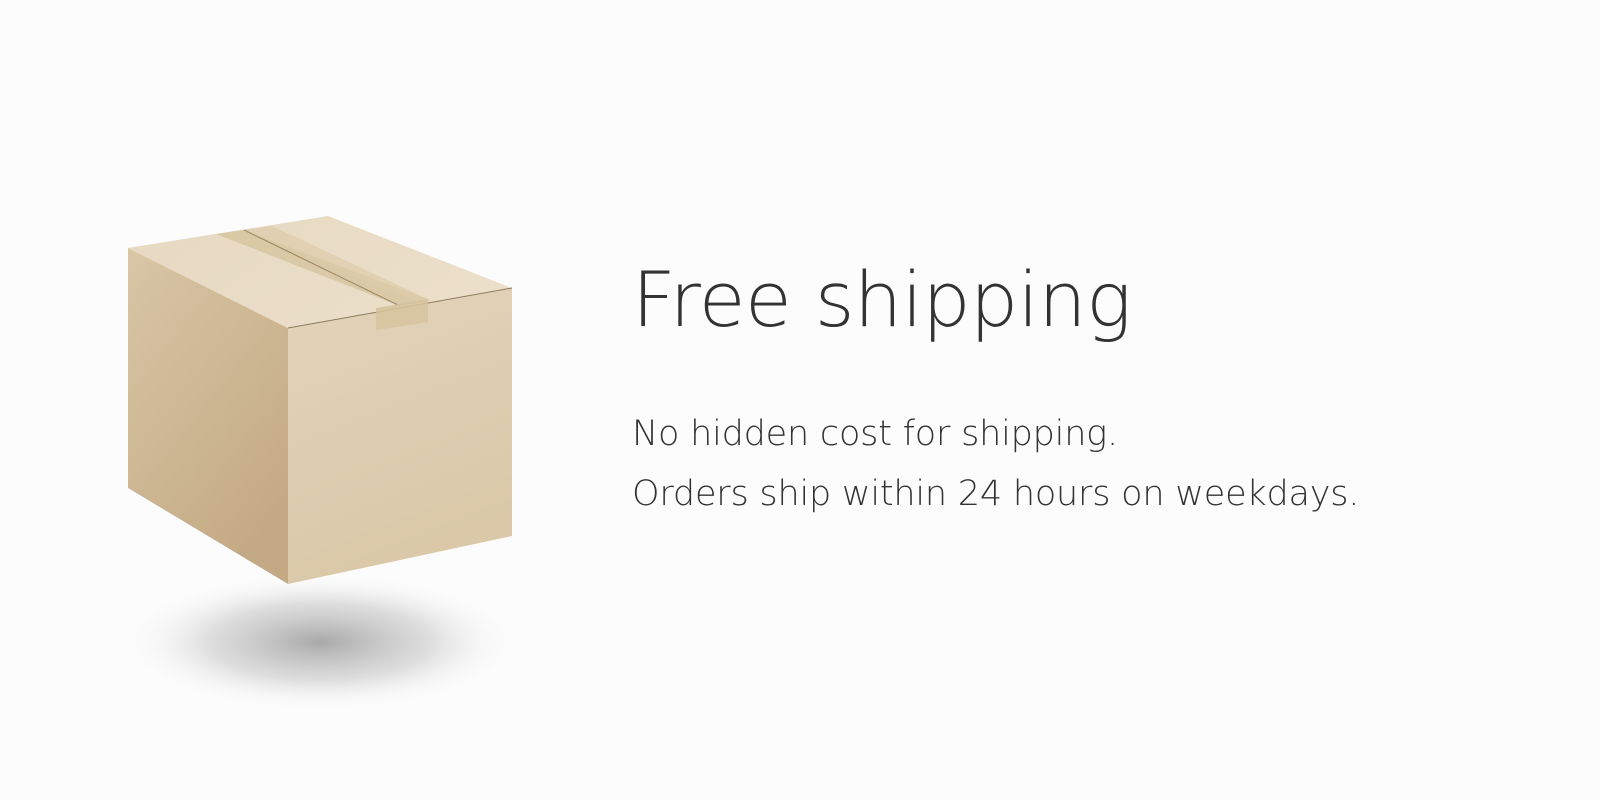 The width and height of the screenshot is (1600, 800). I want to click on headline: Free shipping, so click(882, 299).